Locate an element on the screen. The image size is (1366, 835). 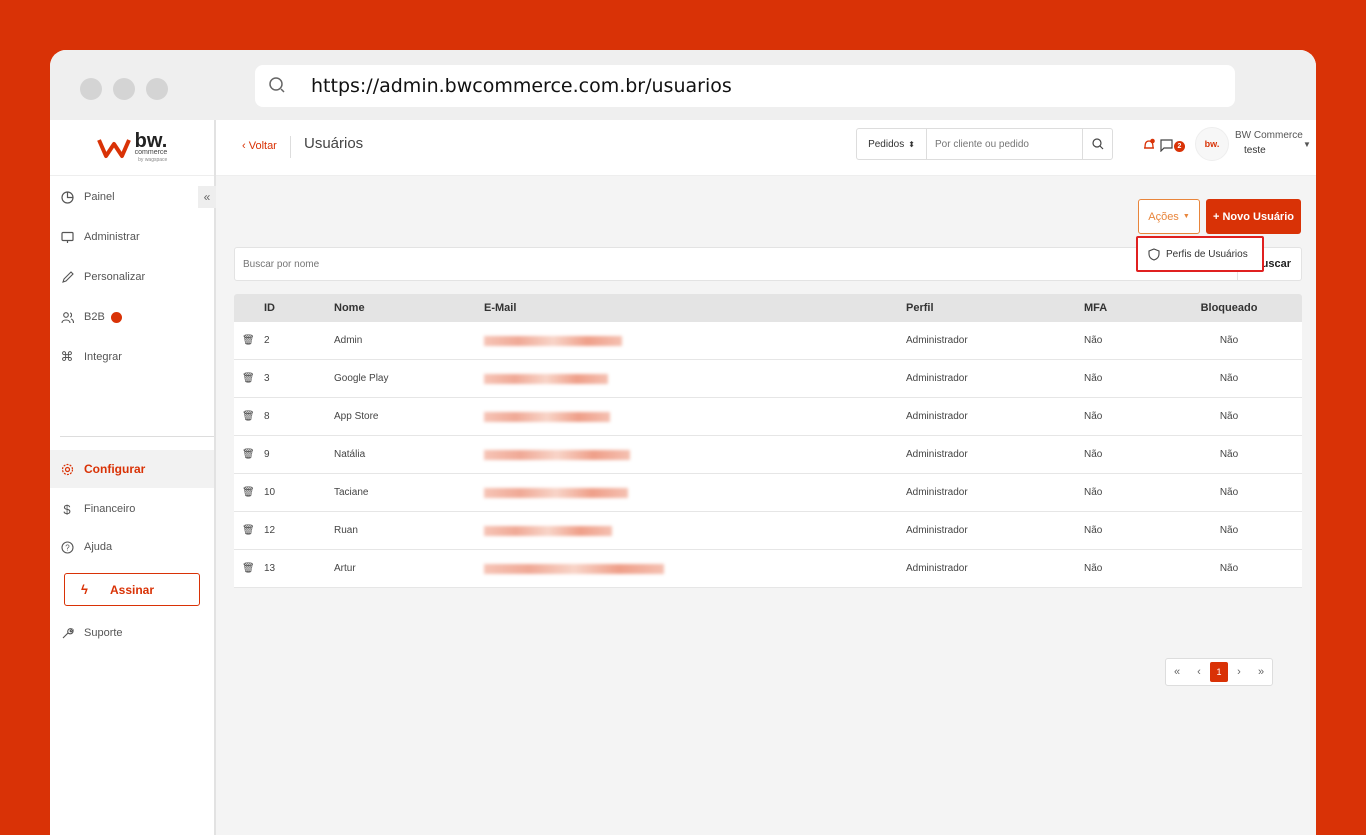
user-store: teste is located at coordinates (1255, 150).